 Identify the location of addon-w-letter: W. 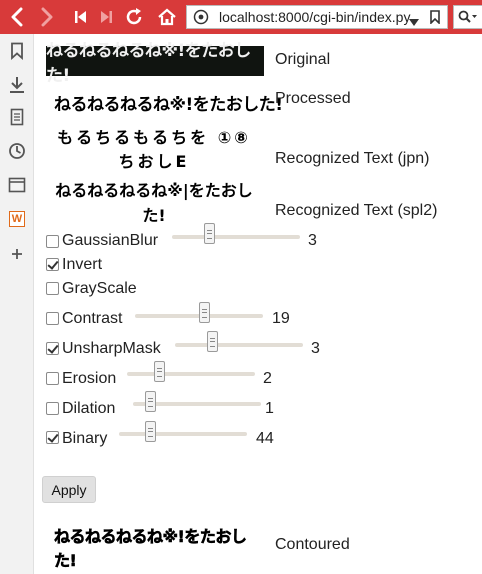
(17, 219).